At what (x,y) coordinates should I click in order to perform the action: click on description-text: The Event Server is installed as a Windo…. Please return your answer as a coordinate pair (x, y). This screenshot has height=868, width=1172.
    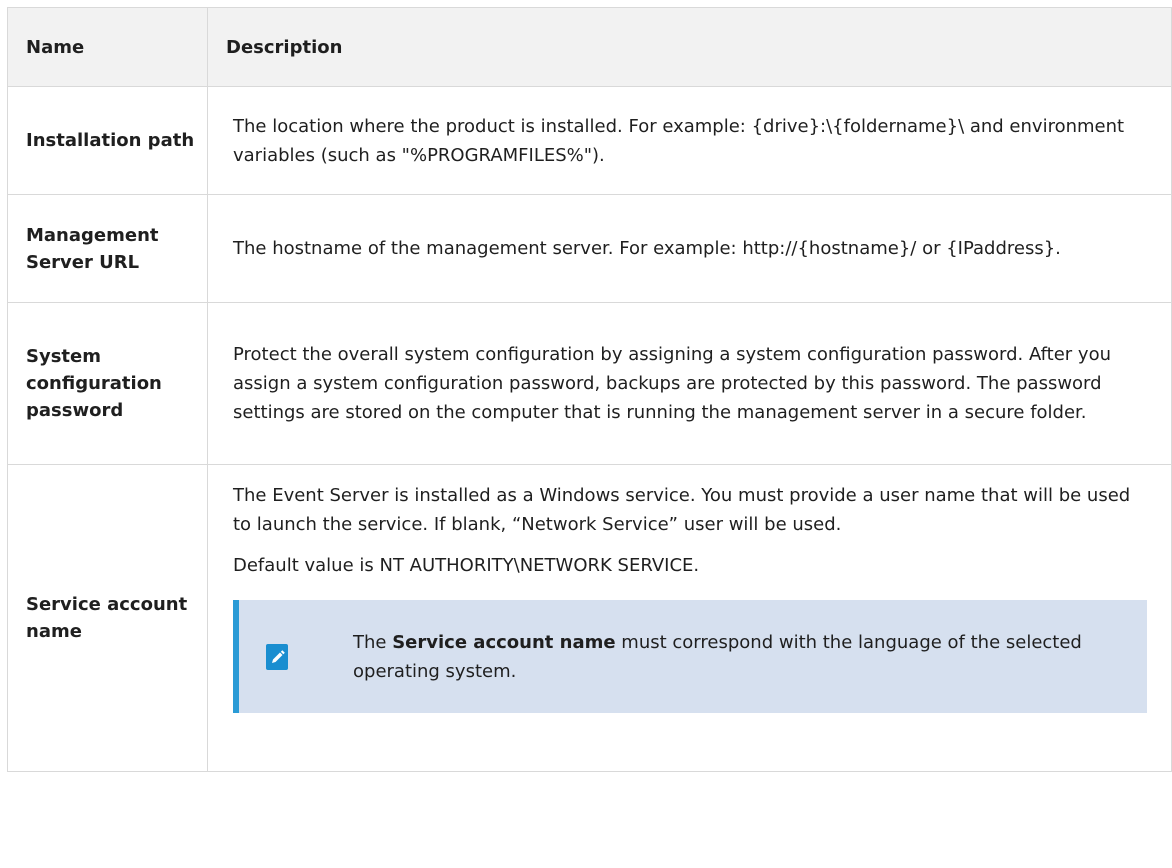
    Looking at the image, I should click on (682, 510).